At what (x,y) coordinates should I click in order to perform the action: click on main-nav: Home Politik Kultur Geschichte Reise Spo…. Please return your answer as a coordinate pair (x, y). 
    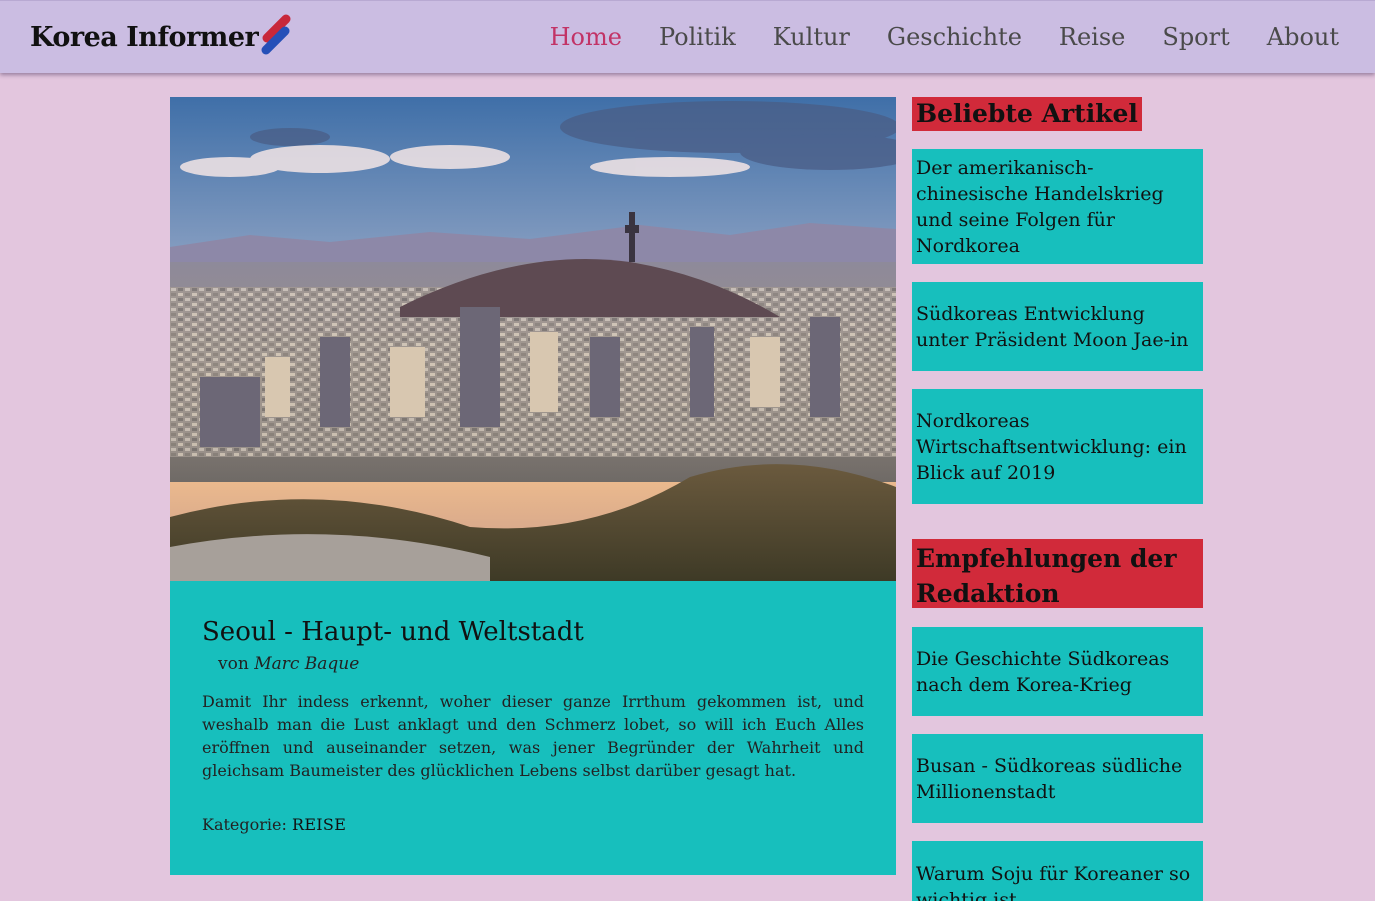
    Looking at the image, I should click on (944, 37).